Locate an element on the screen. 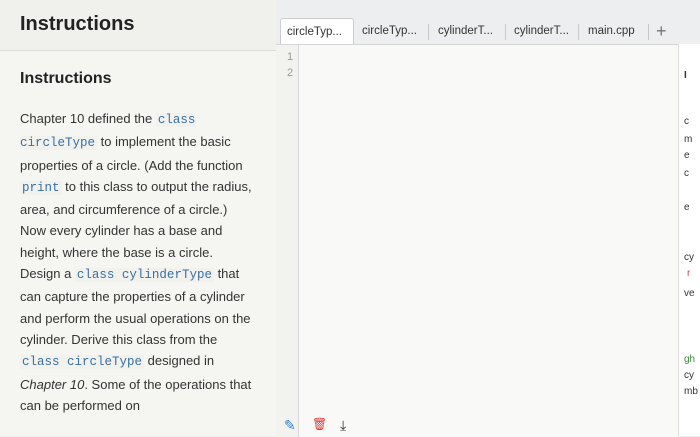 Image resolution: width=700 pixels, height=437 pixels. download-icon: ⤓ is located at coordinates (343, 425).